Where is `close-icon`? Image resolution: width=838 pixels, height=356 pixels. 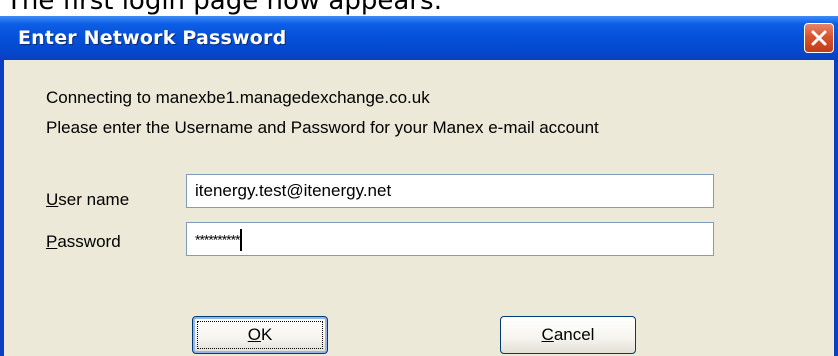
close-icon is located at coordinates (819, 38).